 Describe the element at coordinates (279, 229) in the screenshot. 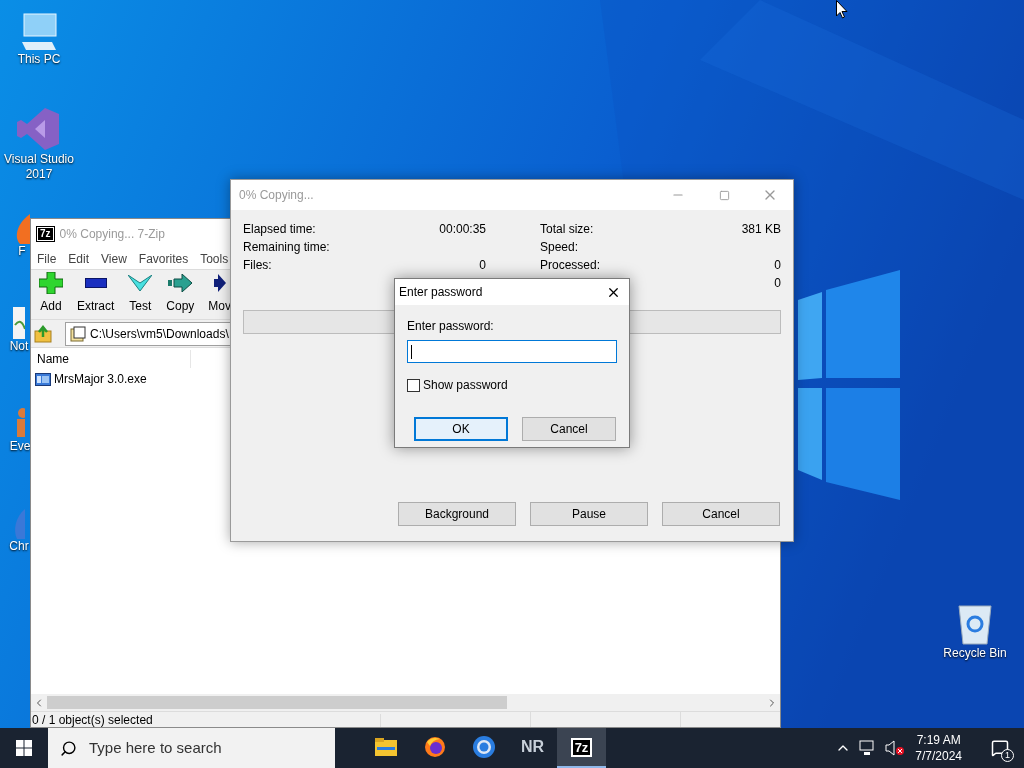

I see `stat-label: Elapsed time:` at that location.